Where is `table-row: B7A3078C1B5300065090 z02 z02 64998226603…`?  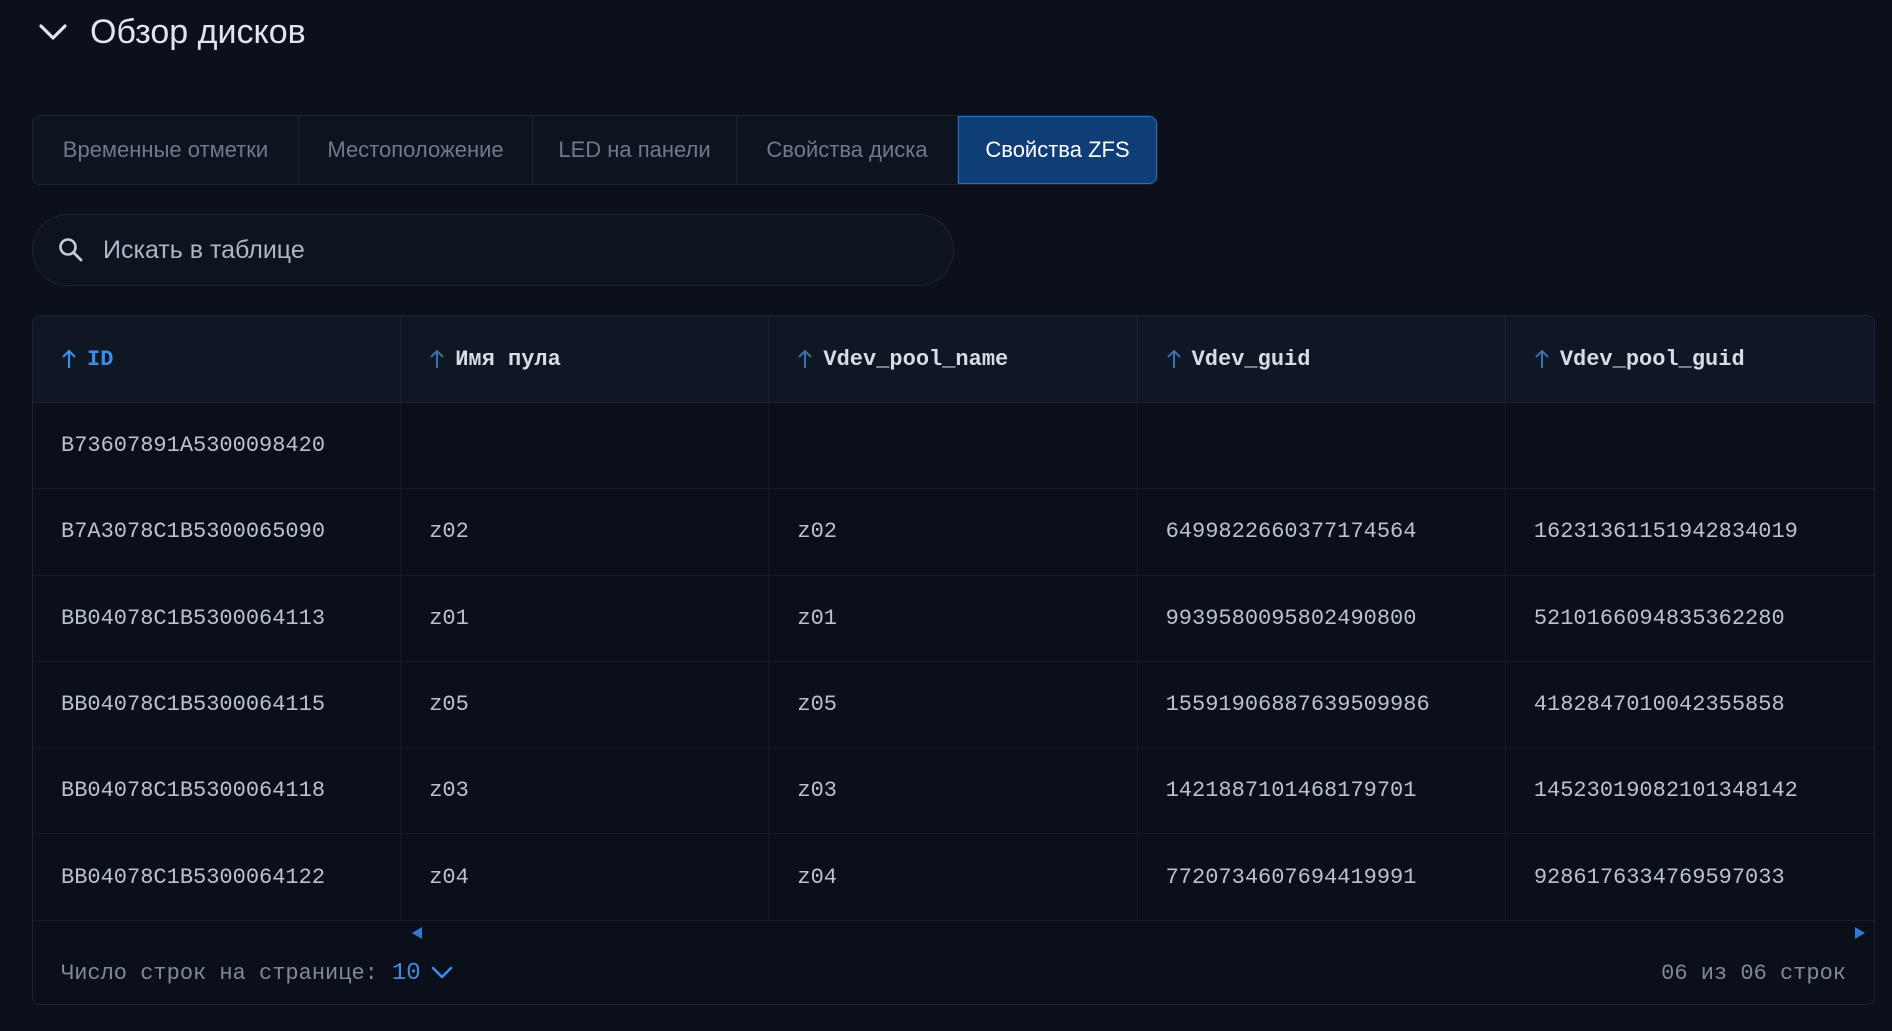 table-row: B7A3078C1B5300065090 z02 z02 64998226603… is located at coordinates (953, 532).